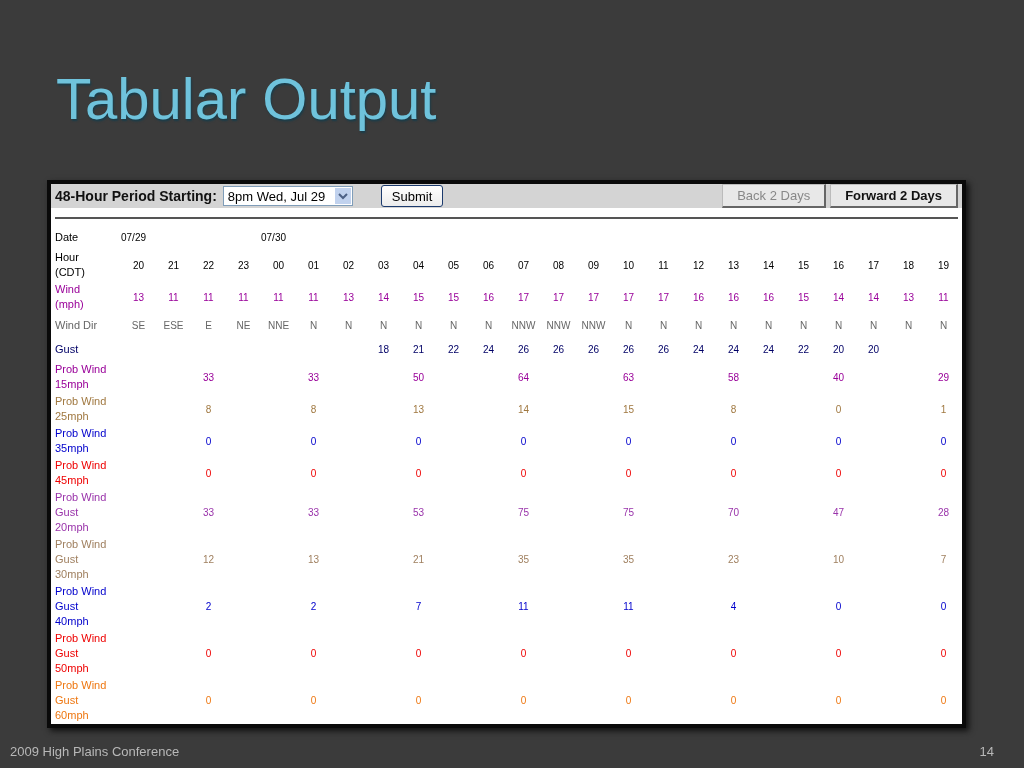 The width and height of the screenshot is (1024, 768). Describe the element at coordinates (81, 559) in the screenshot. I see `row-label: Prob Wind Gust 30mph` at that location.